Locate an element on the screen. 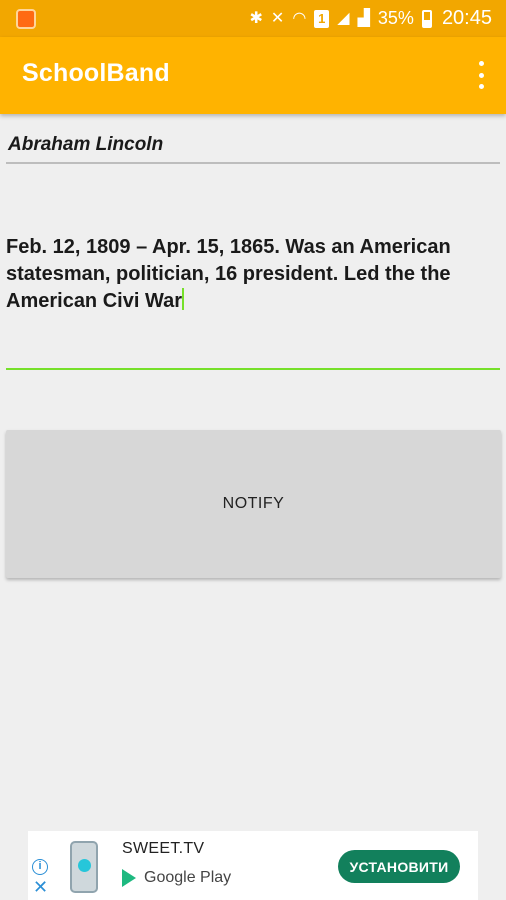 The height and width of the screenshot is (900, 506). signal-icon: ▟ is located at coordinates (363, 18).